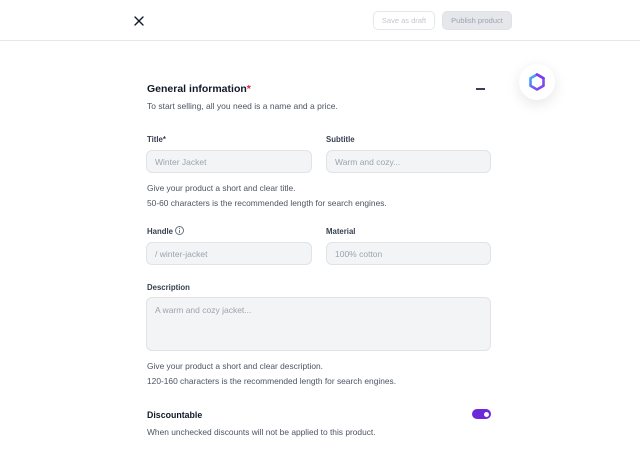  I want to click on publish-product-button: Publish product, so click(477, 20).